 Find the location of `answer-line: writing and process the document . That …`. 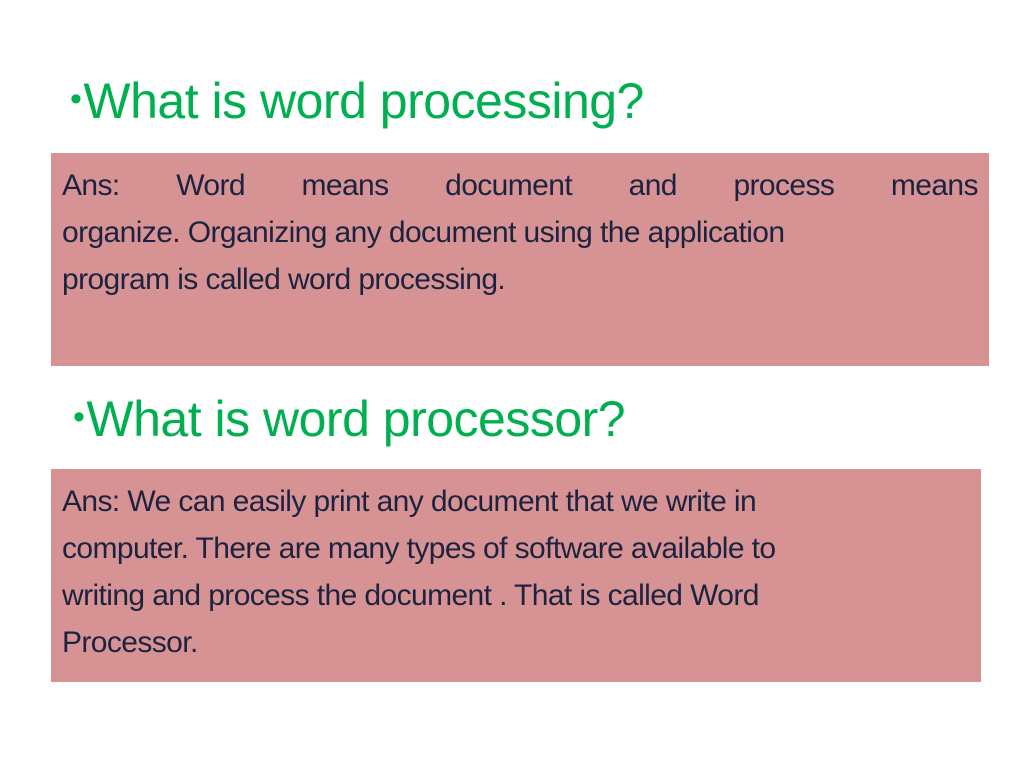

answer-line: writing and process the document . That … is located at coordinates (410, 595).